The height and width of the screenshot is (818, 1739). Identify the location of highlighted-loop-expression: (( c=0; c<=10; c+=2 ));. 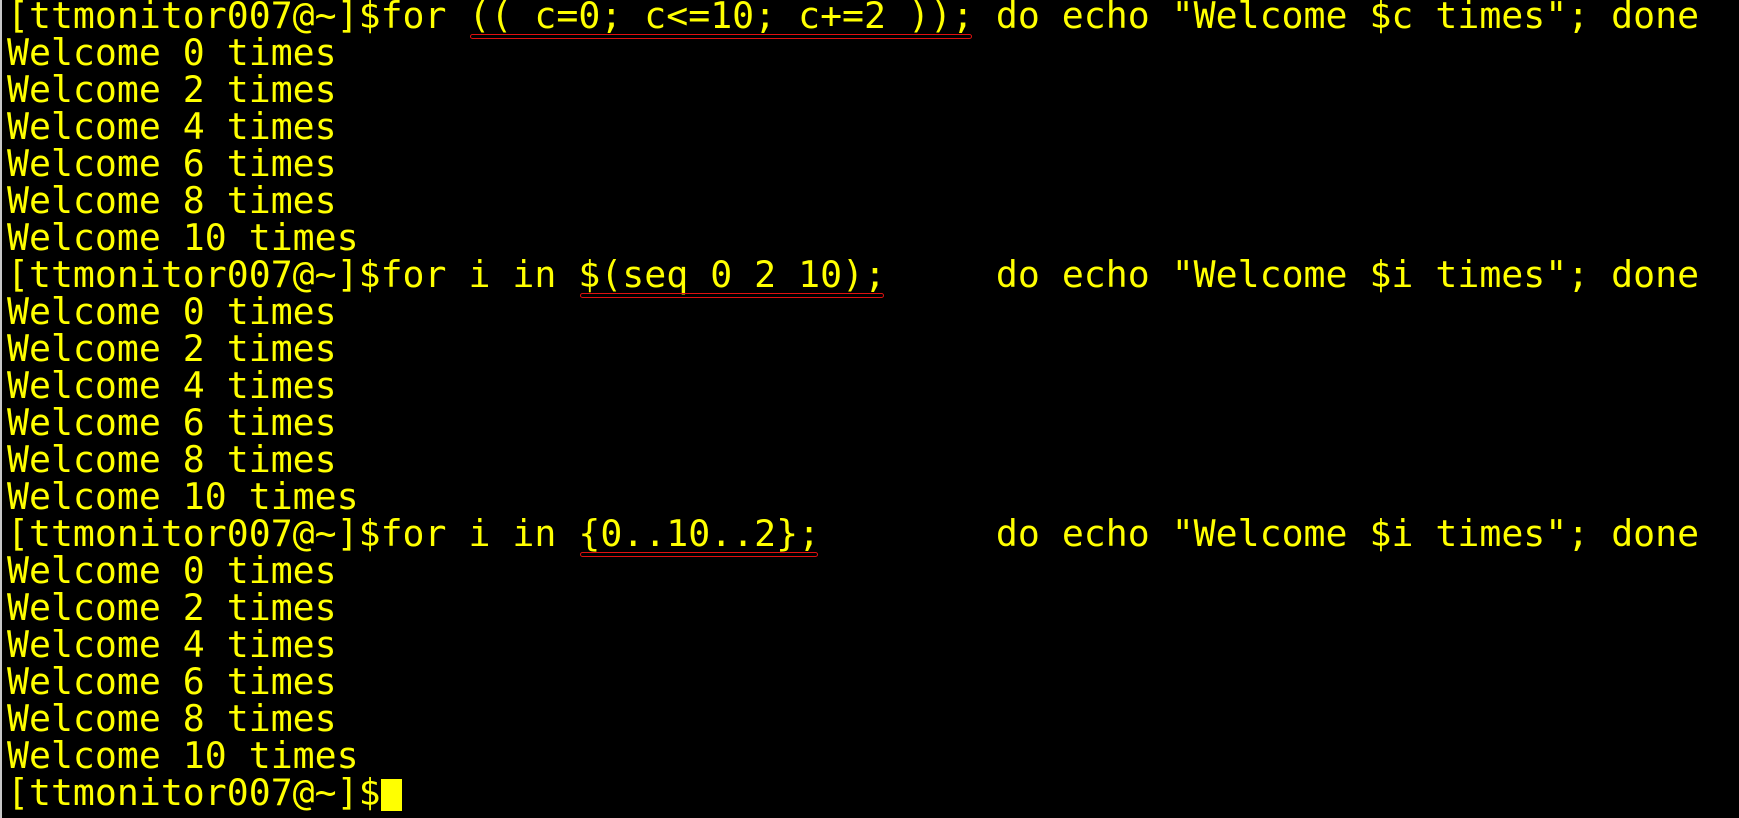
(721, 19).